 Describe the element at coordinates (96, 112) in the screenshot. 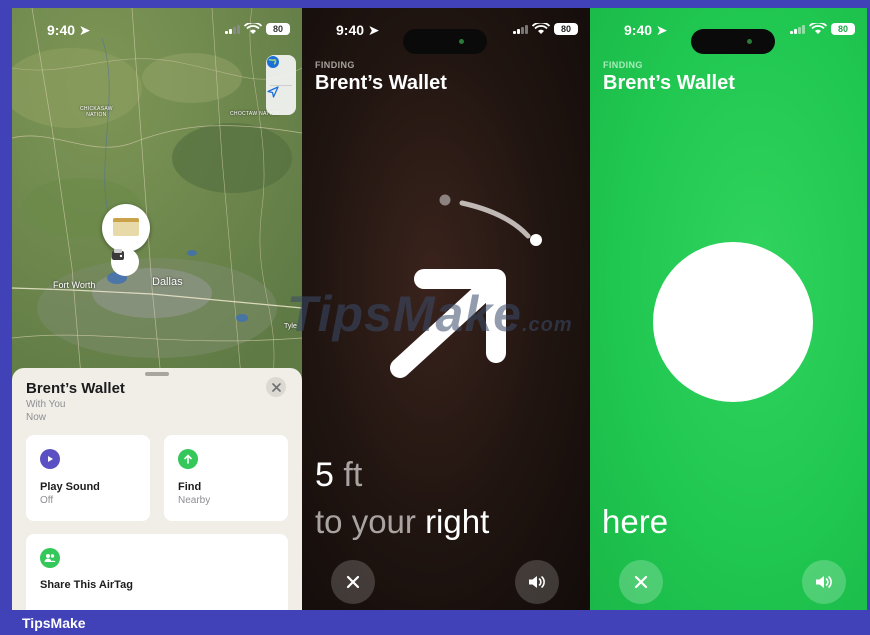

I see `map-label-chickasaw: CHICKASAW NATION` at that location.